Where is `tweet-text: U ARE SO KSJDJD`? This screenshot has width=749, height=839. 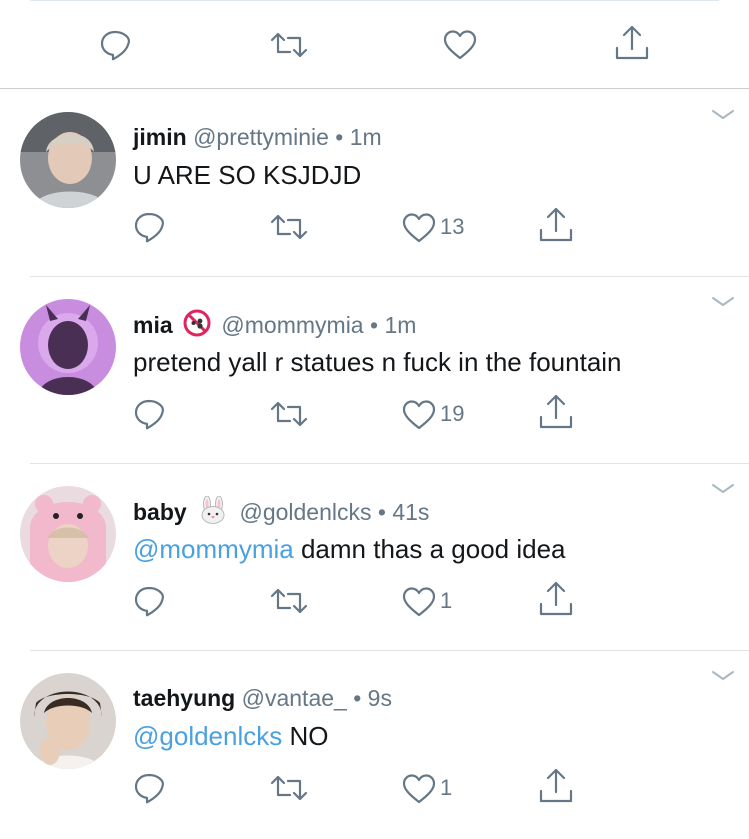 tweet-text: U ARE SO KSJDJD is located at coordinates (247, 175).